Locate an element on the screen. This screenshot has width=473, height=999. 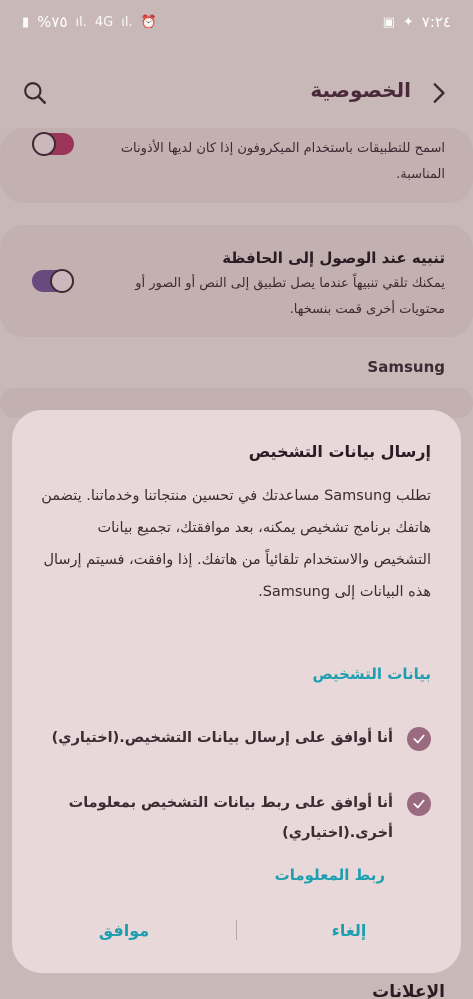
back-arrow-icon is located at coordinates (438, 93).